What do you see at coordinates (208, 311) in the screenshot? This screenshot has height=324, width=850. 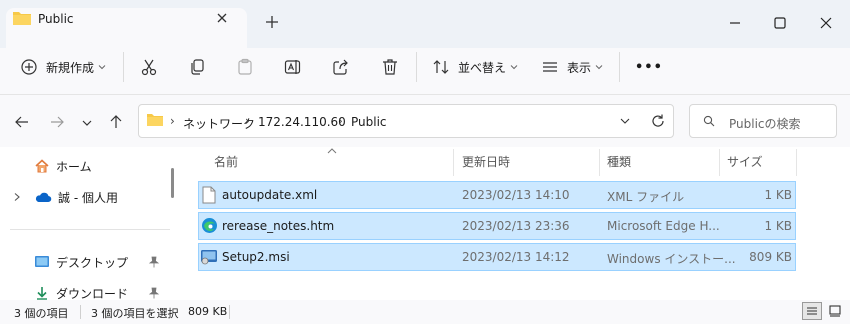 I see `status-selected-size: 809 KB` at bounding box center [208, 311].